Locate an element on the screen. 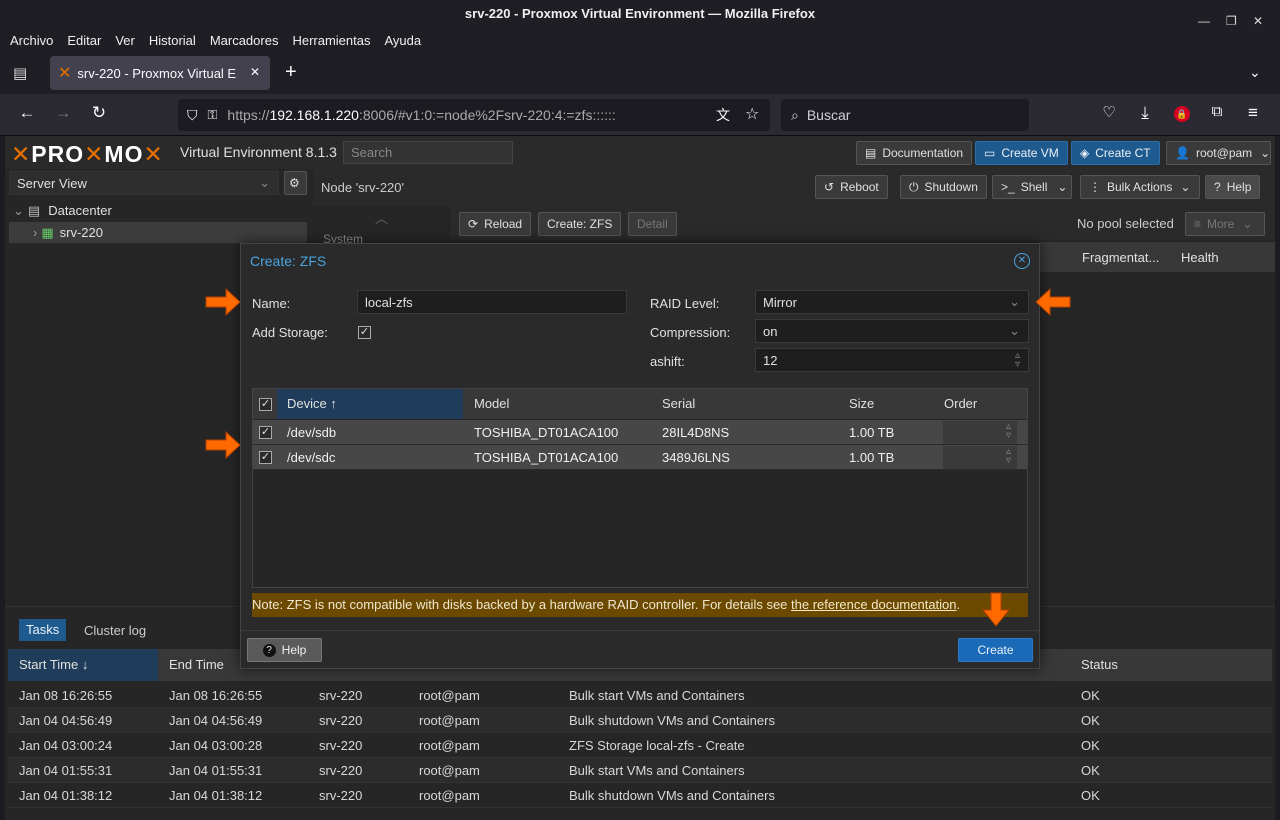 This screenshot has width=1280, height=820. shutdown-button: ⏻ Shutdown is located at coordinates (943, 187).